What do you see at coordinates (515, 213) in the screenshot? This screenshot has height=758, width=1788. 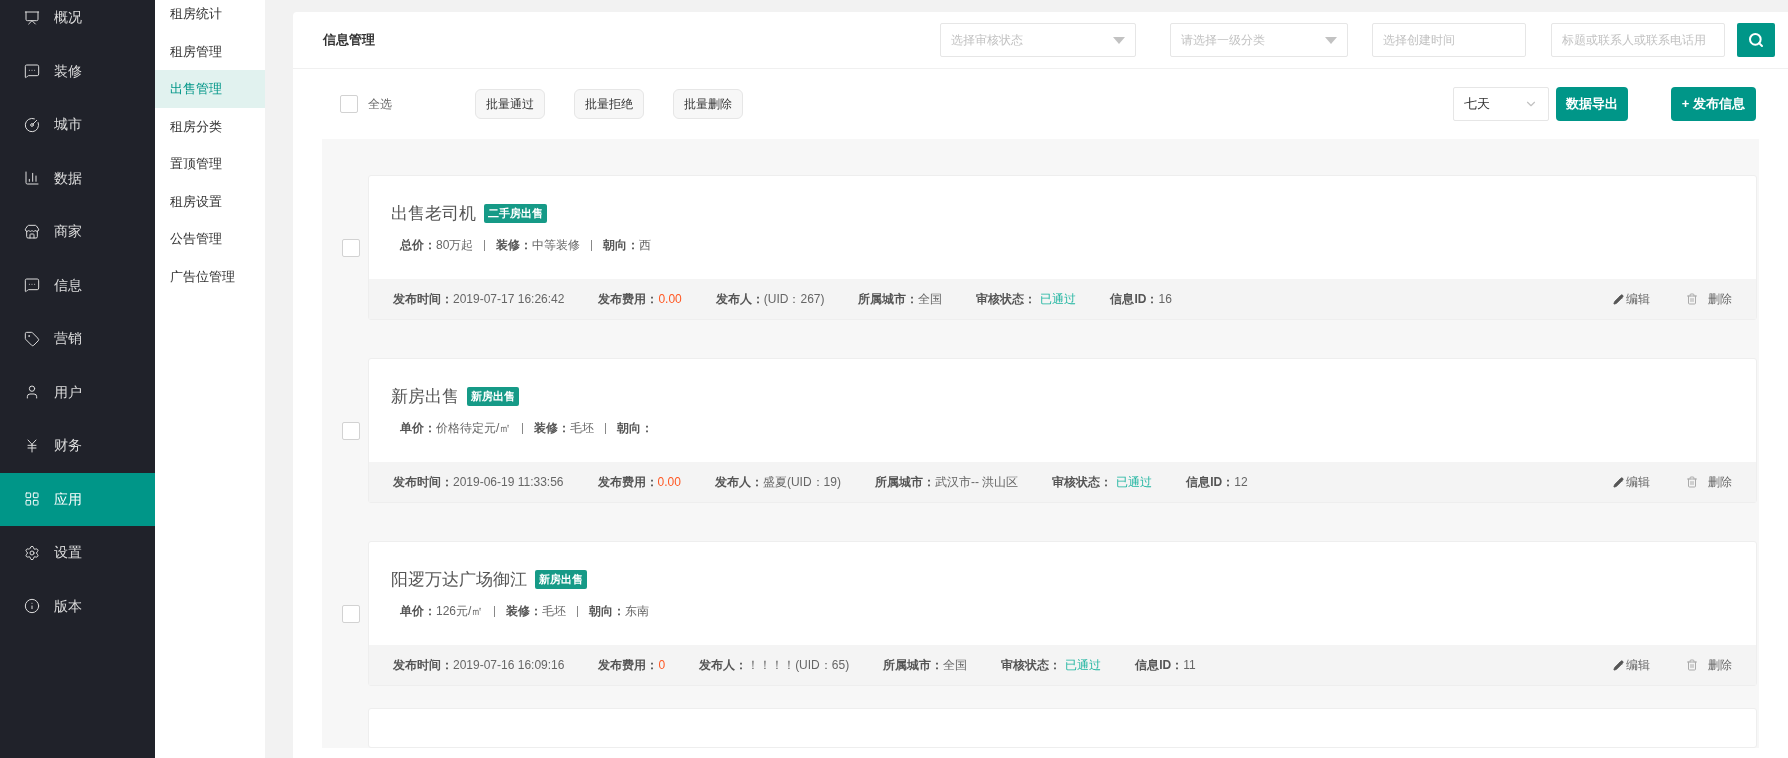 I see `category-tag: 二手房出售` at bounding box center [515, 213].